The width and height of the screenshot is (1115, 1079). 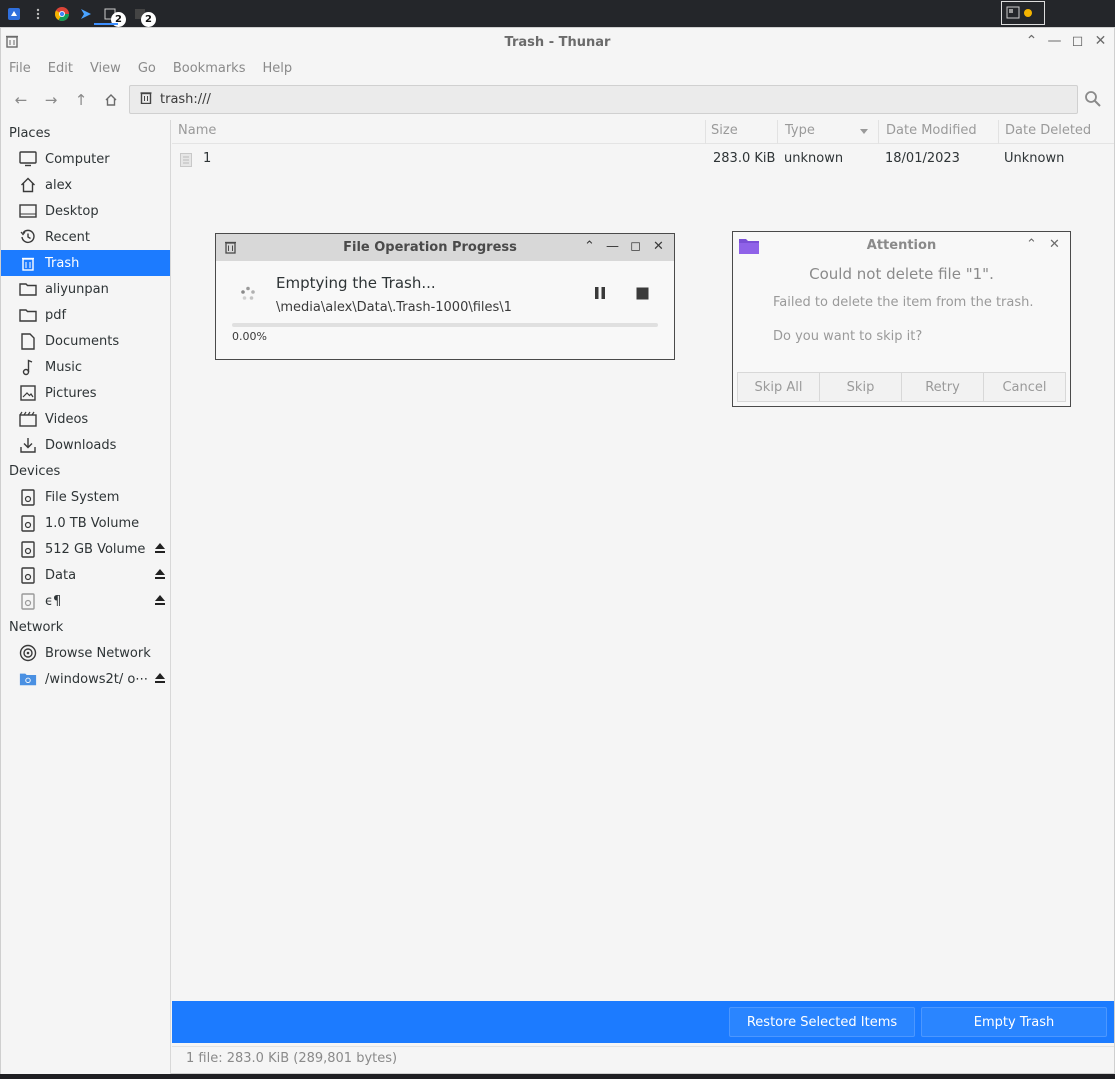 I want to click on window-title: Trash - Thunar, so click(x=557, y=42).